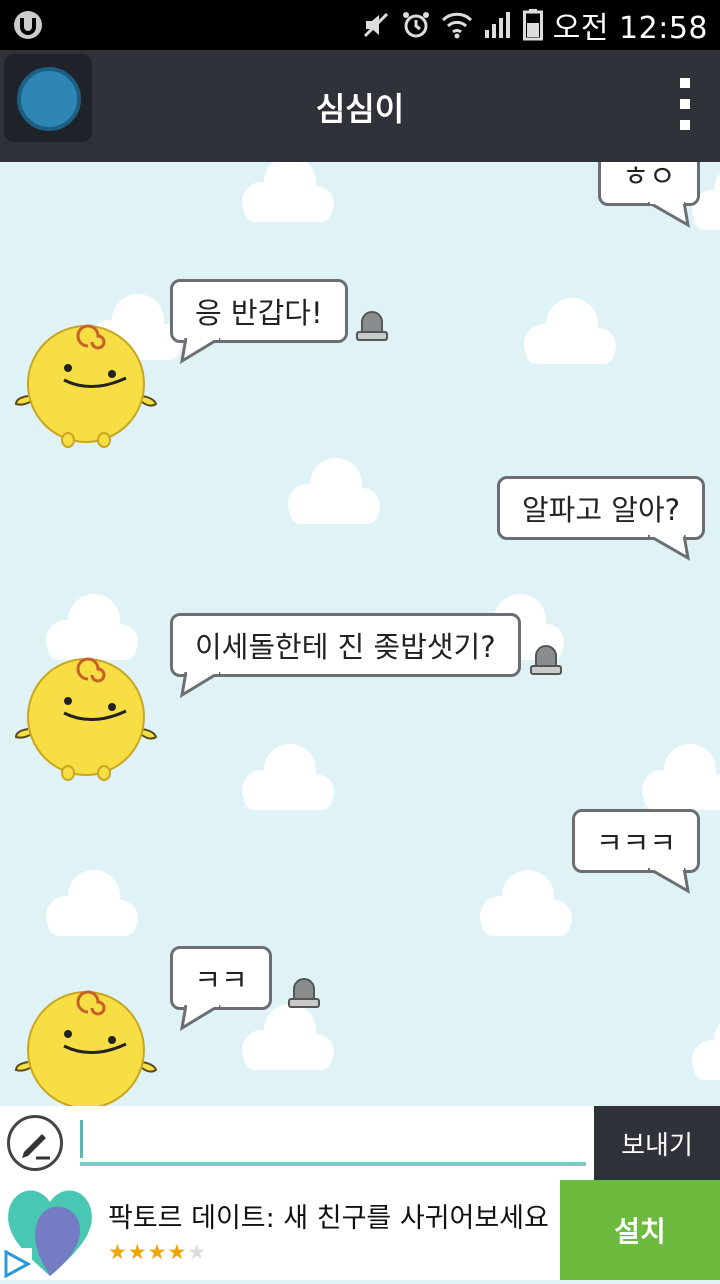 The image size is (720, 1284). I want to click on message-text: 알파고 알아?, so click(601, 510).